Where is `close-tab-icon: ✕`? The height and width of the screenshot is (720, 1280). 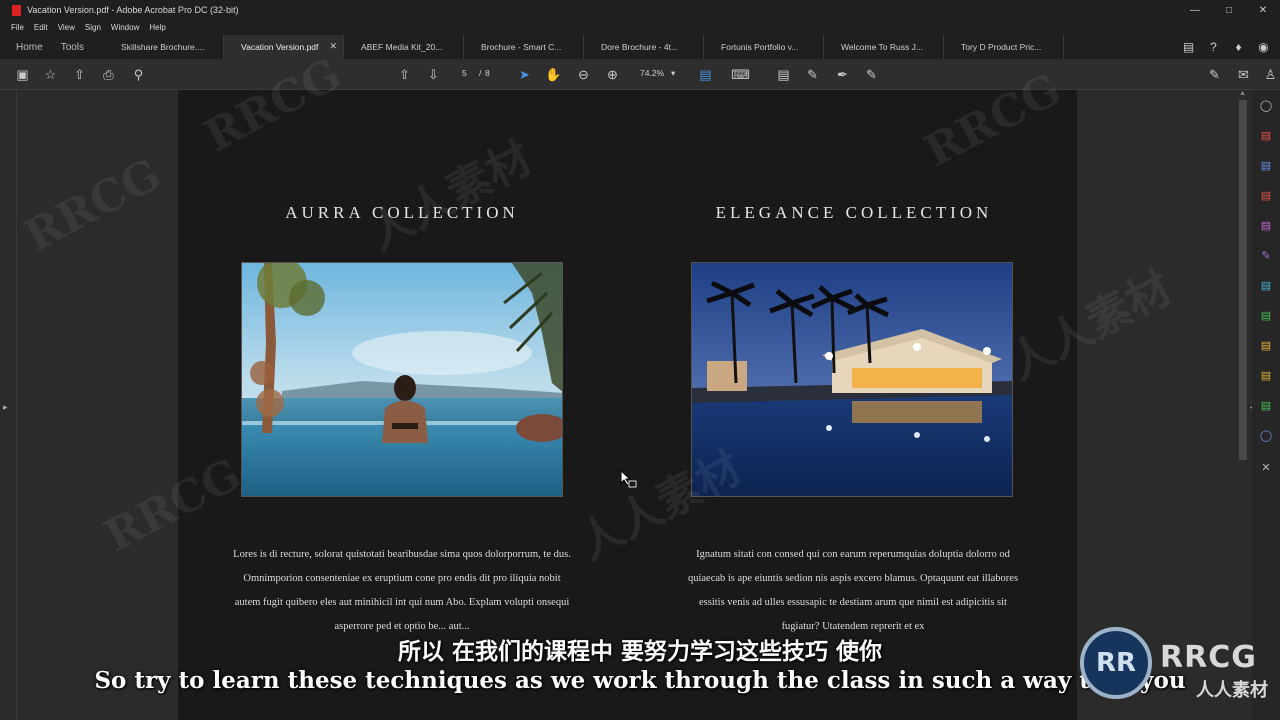
close-tab-icon: ✕ is located at coordinates (334, 46).